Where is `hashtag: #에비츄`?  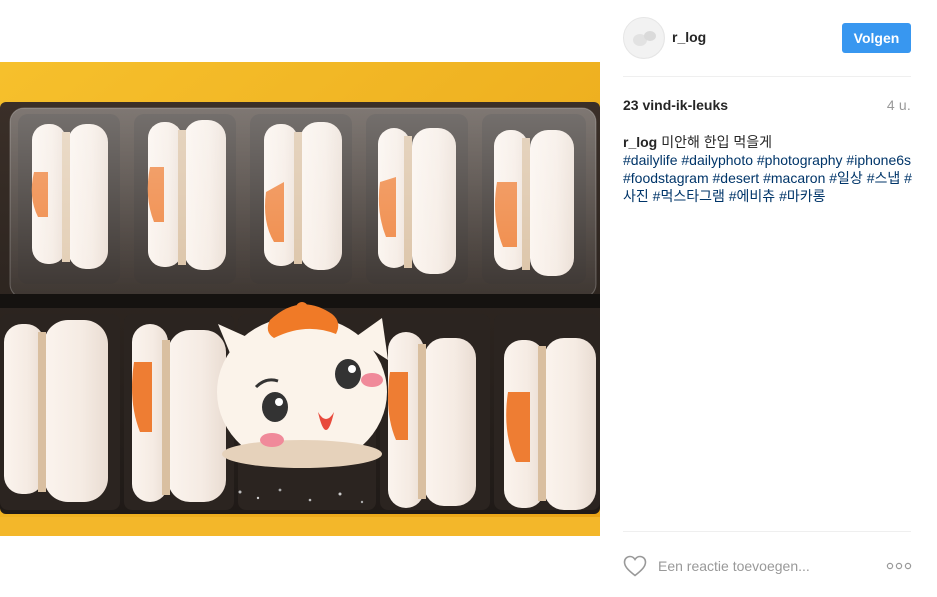
hashtag: #에비츄 is located at coordinates (752, 196).